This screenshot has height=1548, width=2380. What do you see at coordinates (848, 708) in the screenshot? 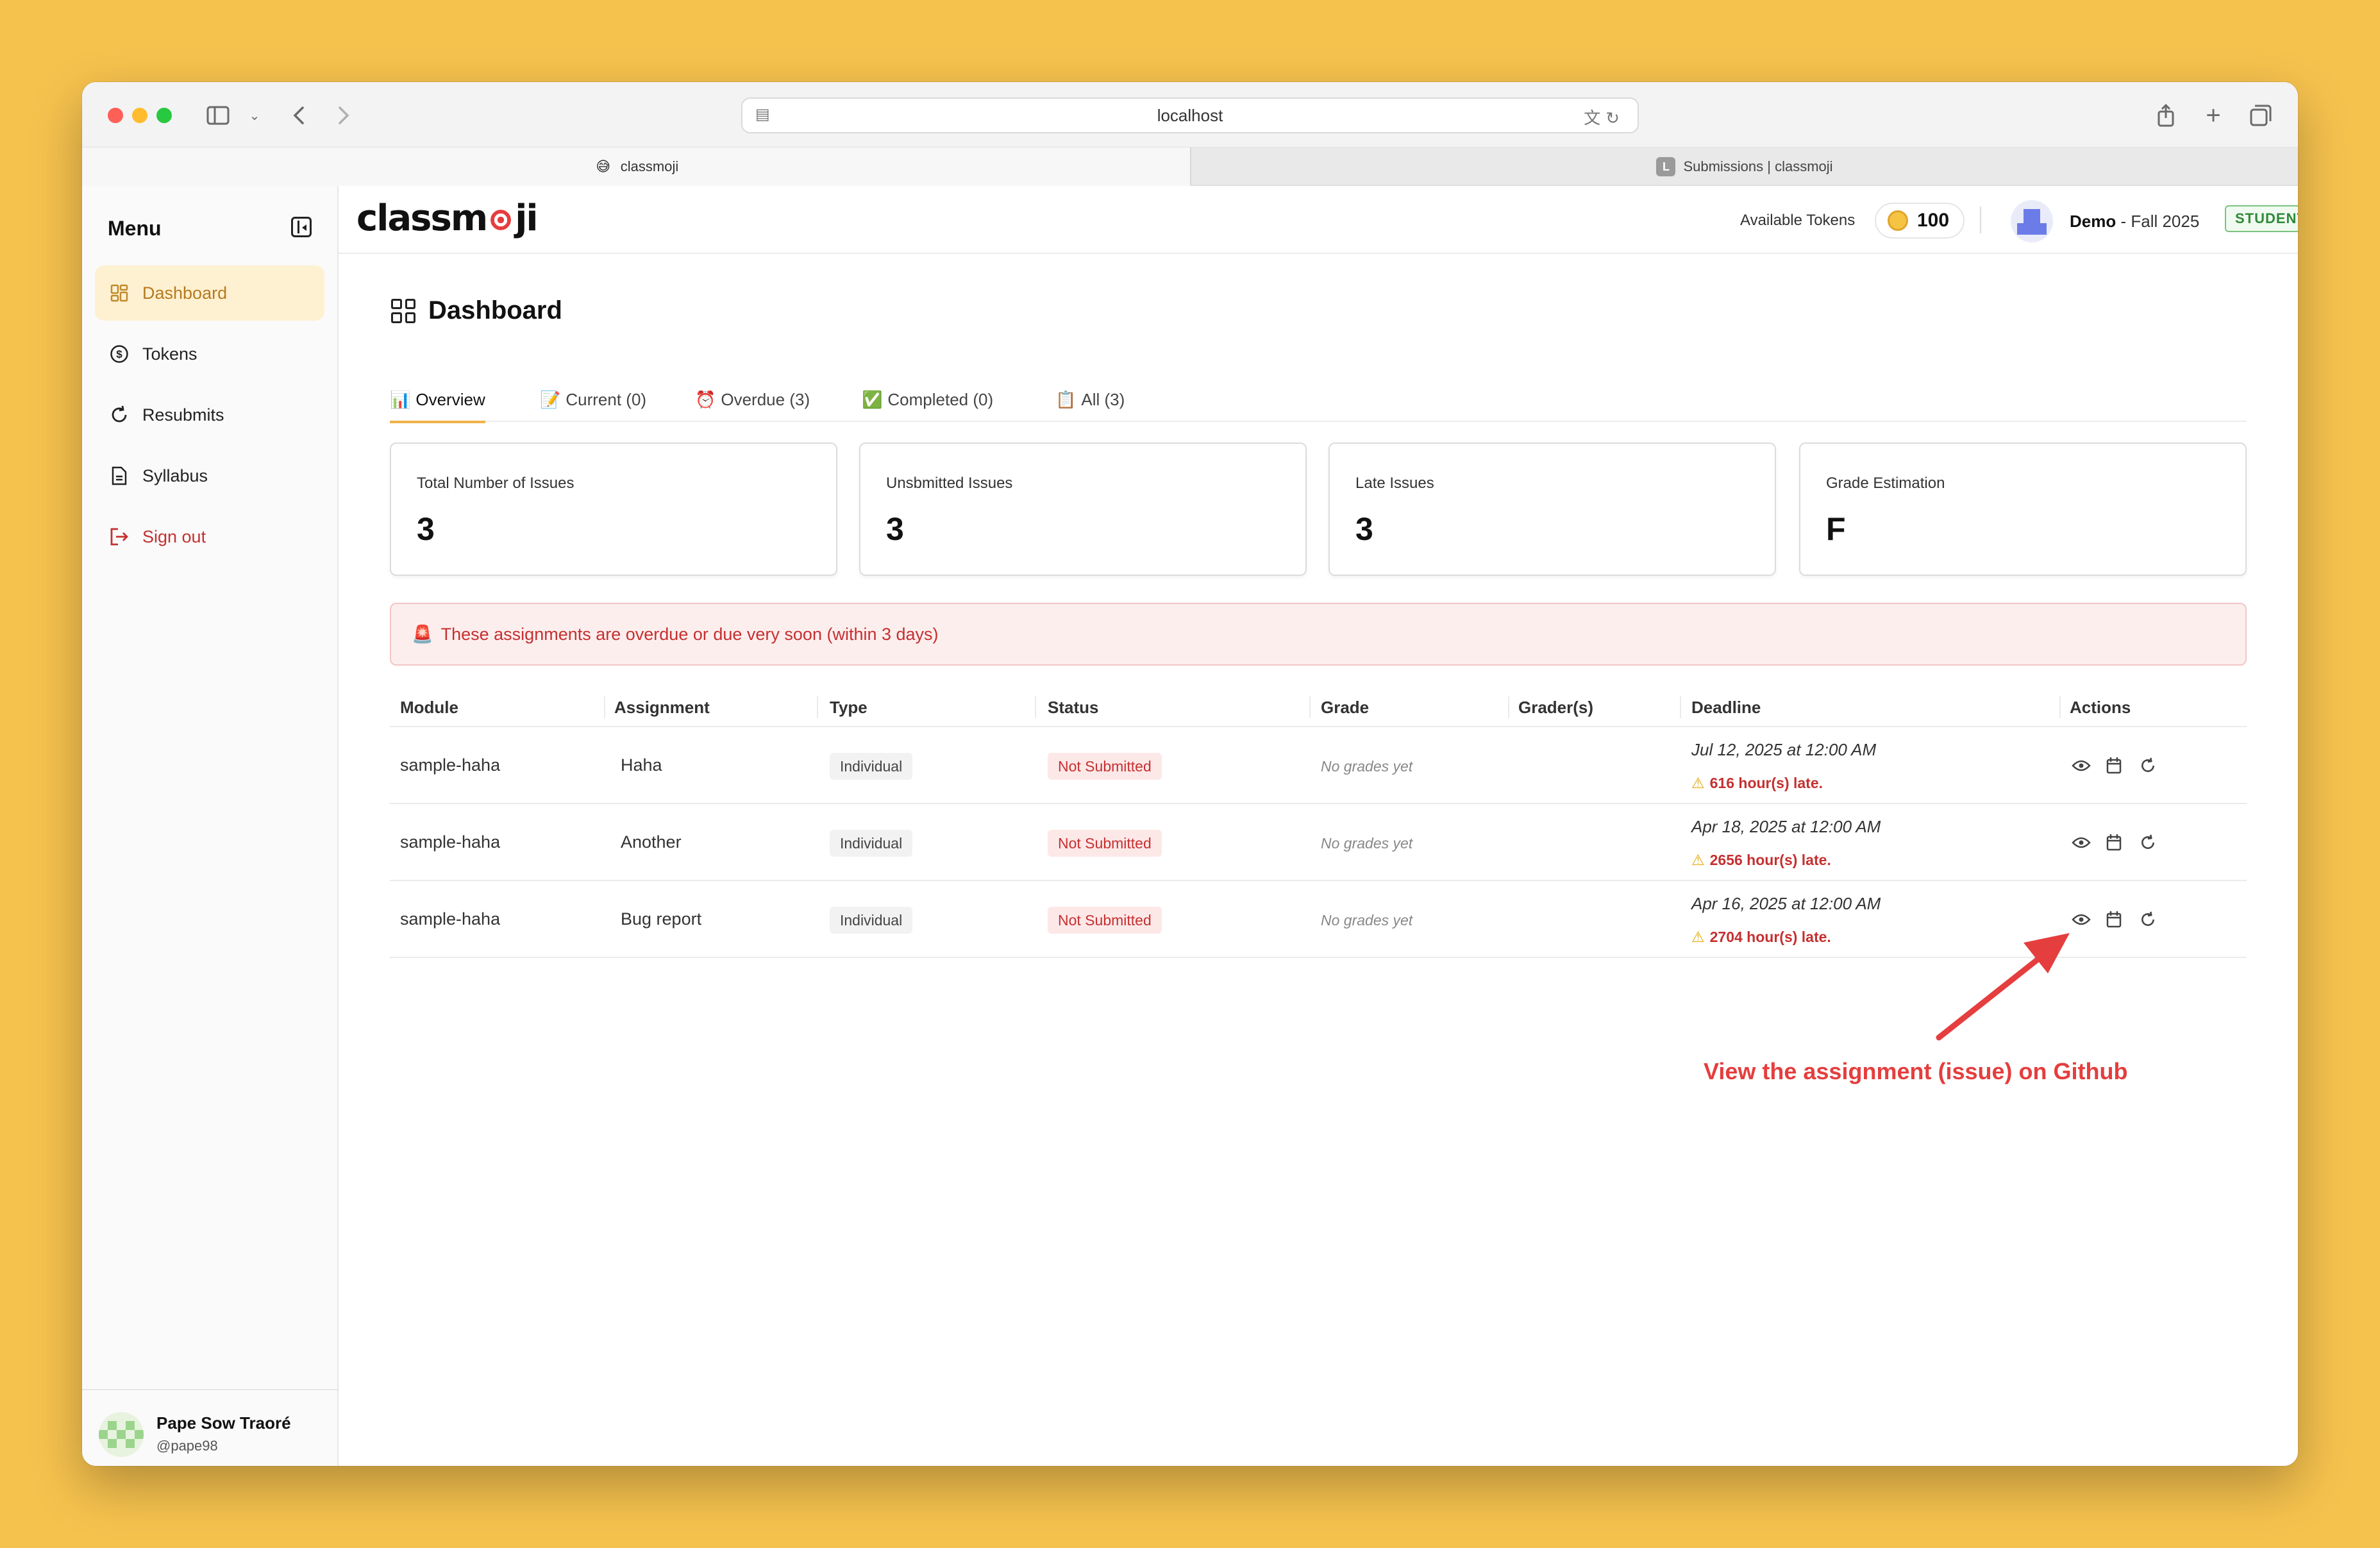
I see `column-header-type: Type` at bounding box center [848, 708].